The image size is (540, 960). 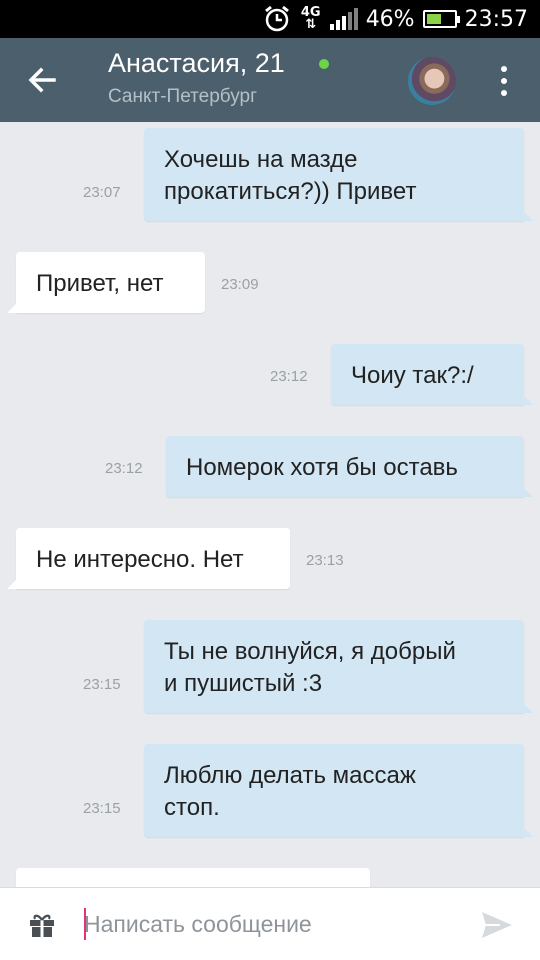 What do you see at coordinates (100, 283) in the screenshot?
I see `message-text: Привет, нет` at bounding box center [100, 283].